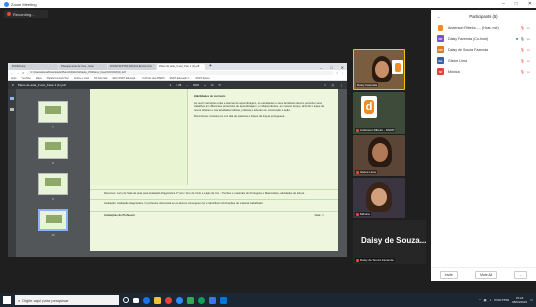 The image size is (536, 307). What do you see at coordinates (440, 27) in the screenshot?
I see `avatar` at bounding box center [440, 27].